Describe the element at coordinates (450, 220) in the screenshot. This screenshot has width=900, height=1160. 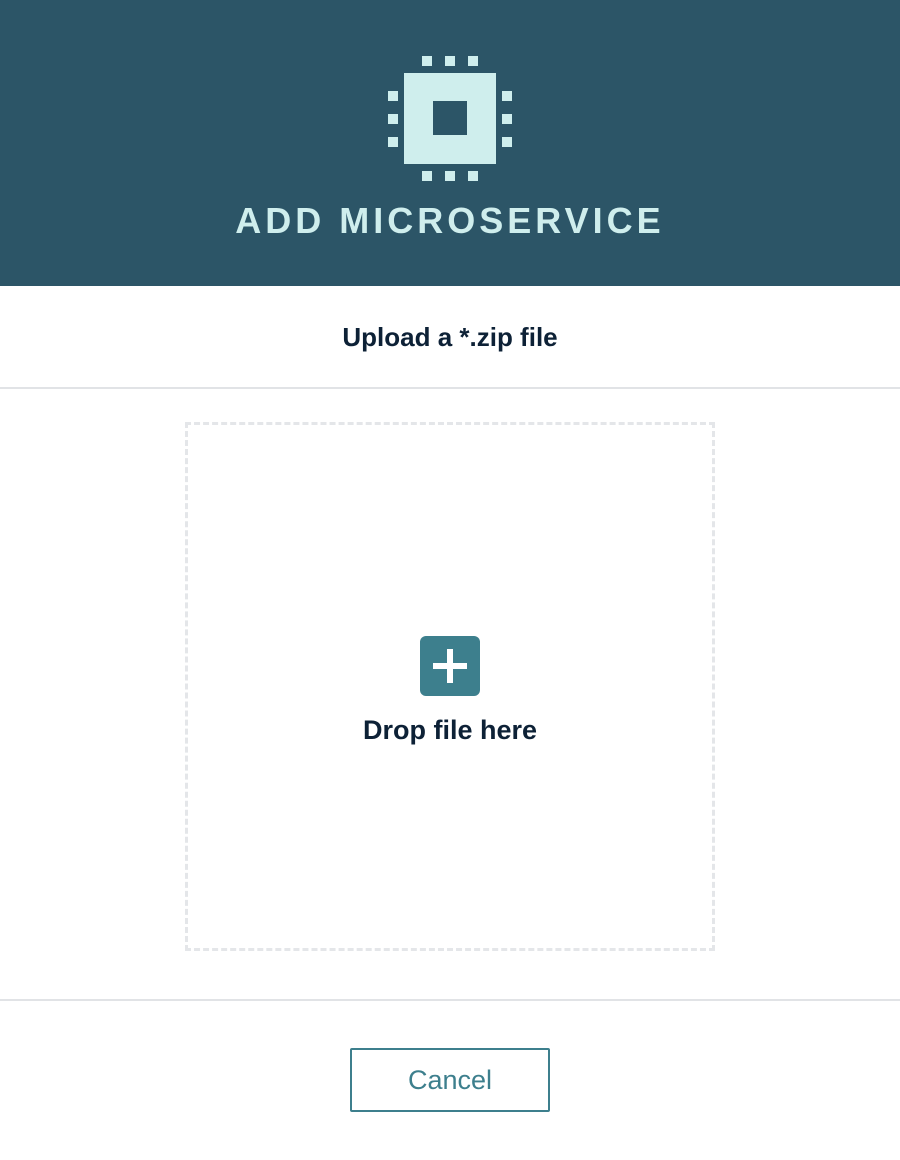
I see `dialog-title: ADD MICROSERVICE` at that location.